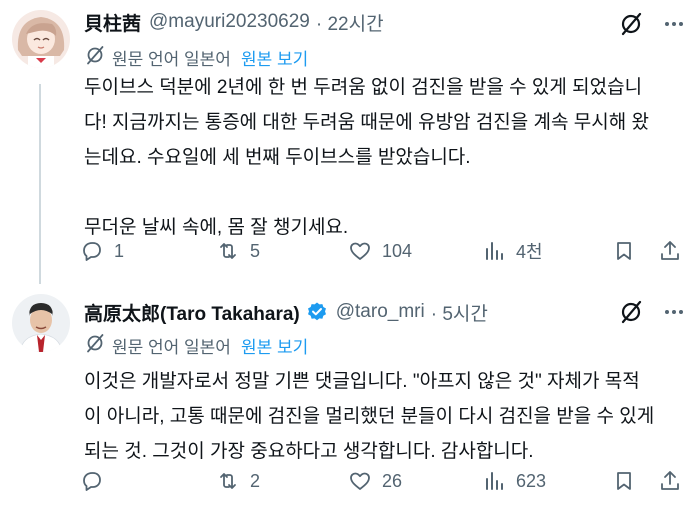 Image resolution: width=700 pixels, height=512 pixels. What do you see at coordinates (229, 22) in the screenshot?
I see `user-handle: @mayuri20230629` at bounding box center [229, 22].